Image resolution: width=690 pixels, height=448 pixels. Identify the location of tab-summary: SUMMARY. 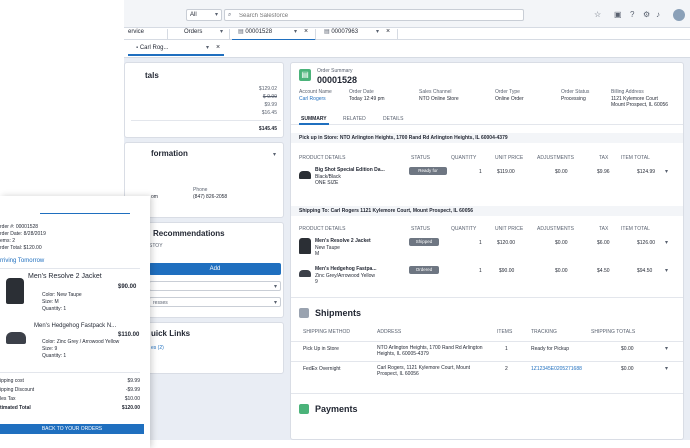
(314, 120).